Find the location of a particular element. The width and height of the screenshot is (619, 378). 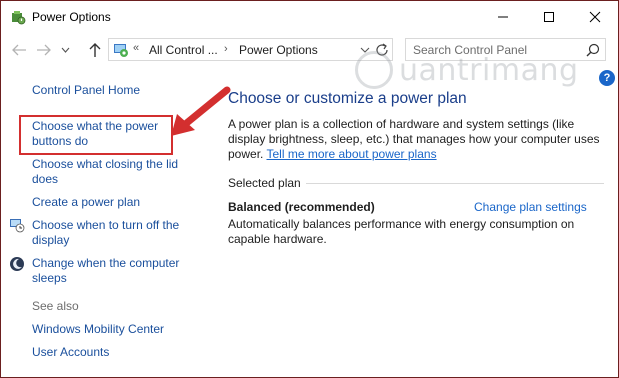

recent-locations-dropdown is located at coordinates (65, 50).